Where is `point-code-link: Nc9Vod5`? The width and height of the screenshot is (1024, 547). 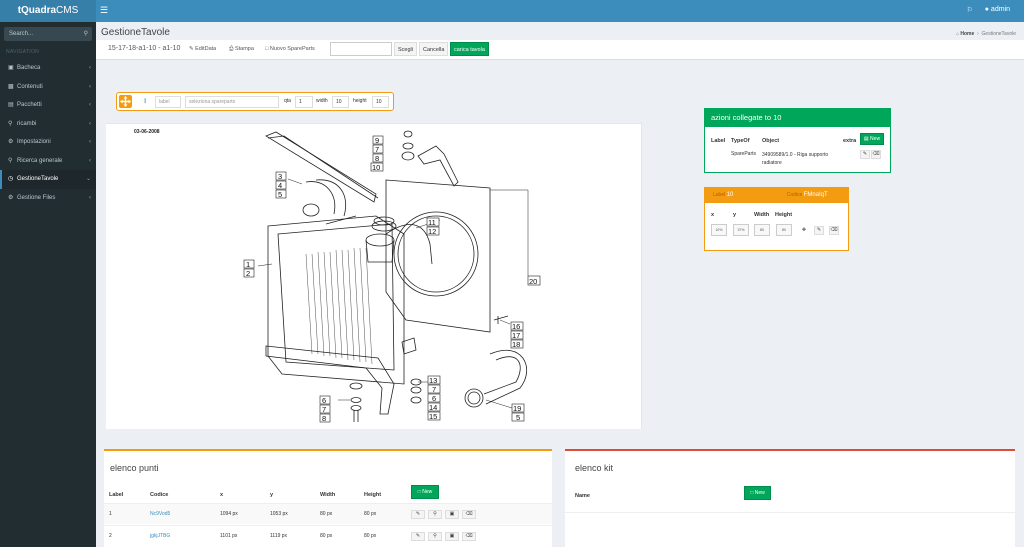
point-code-link: Nc9Vod5 is located at coordinates (160, 514).